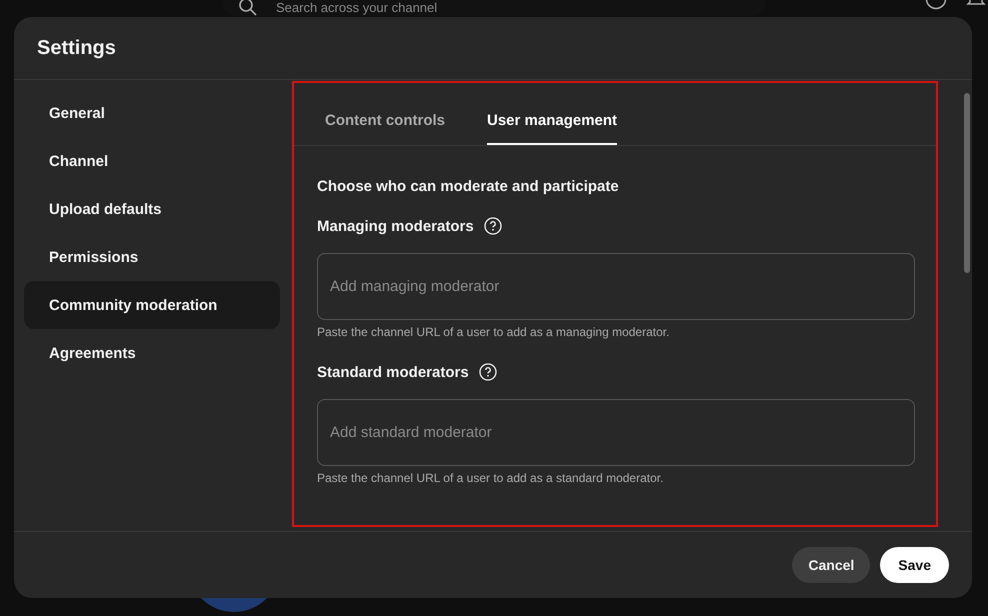 The height and width of the screenshot is (616, 988). I want to click on field-label: Standard moderators, so click(393, 372).